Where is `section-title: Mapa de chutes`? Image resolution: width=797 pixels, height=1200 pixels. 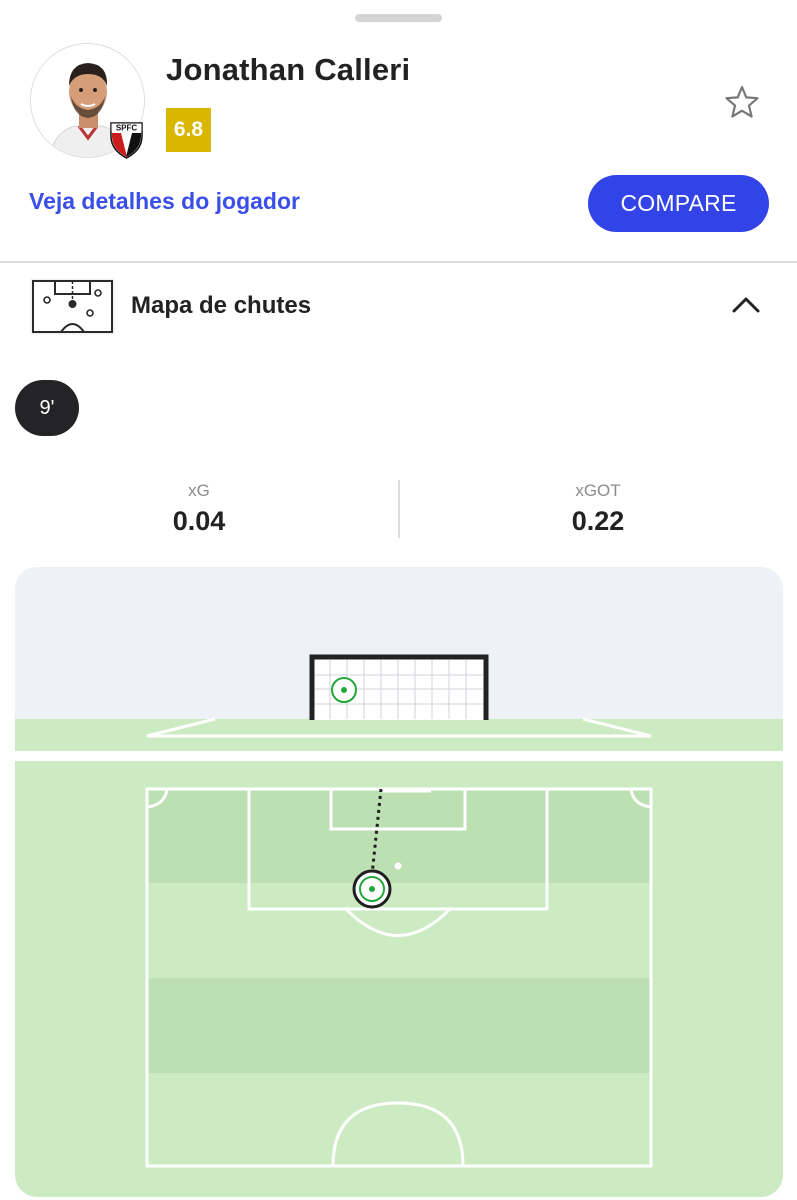
section-title: Mapa de chutes is located at coordinates (221, 305).